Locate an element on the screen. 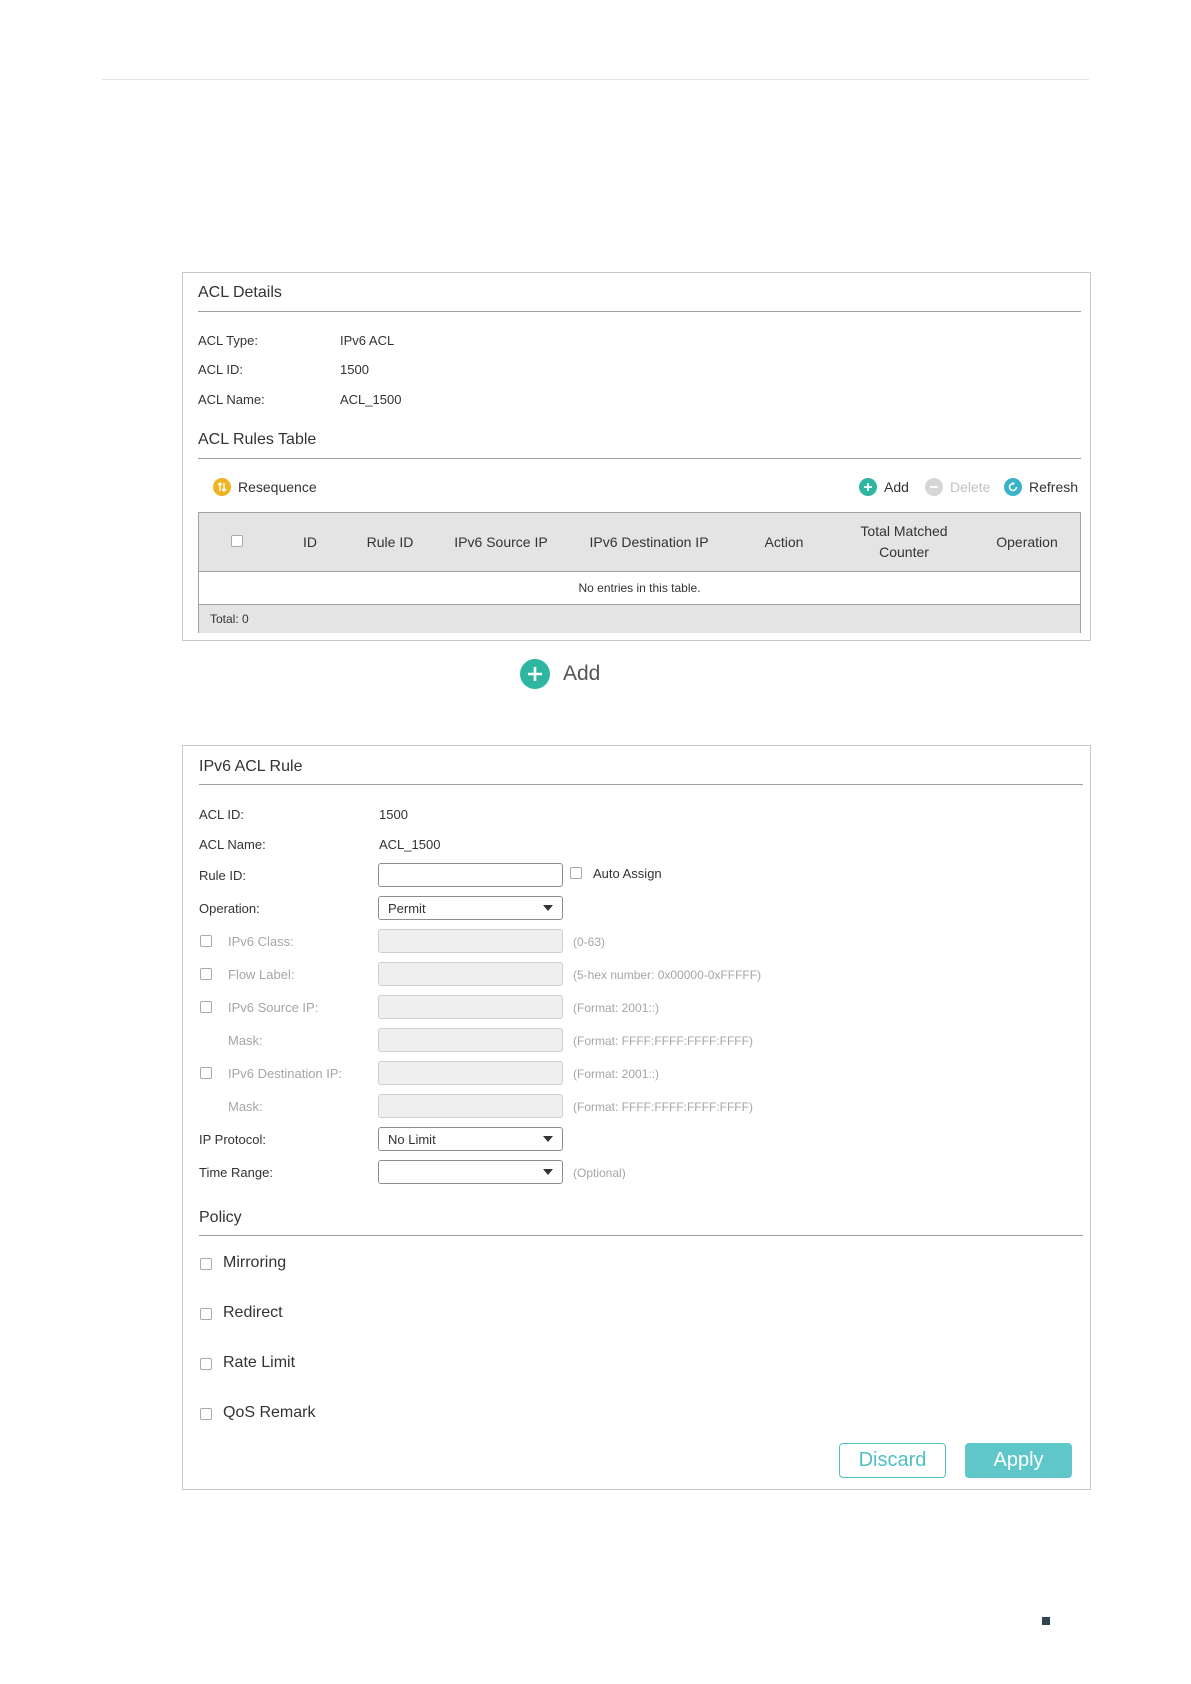  source-ip-checkbox is located at coordinates (206, 1007).